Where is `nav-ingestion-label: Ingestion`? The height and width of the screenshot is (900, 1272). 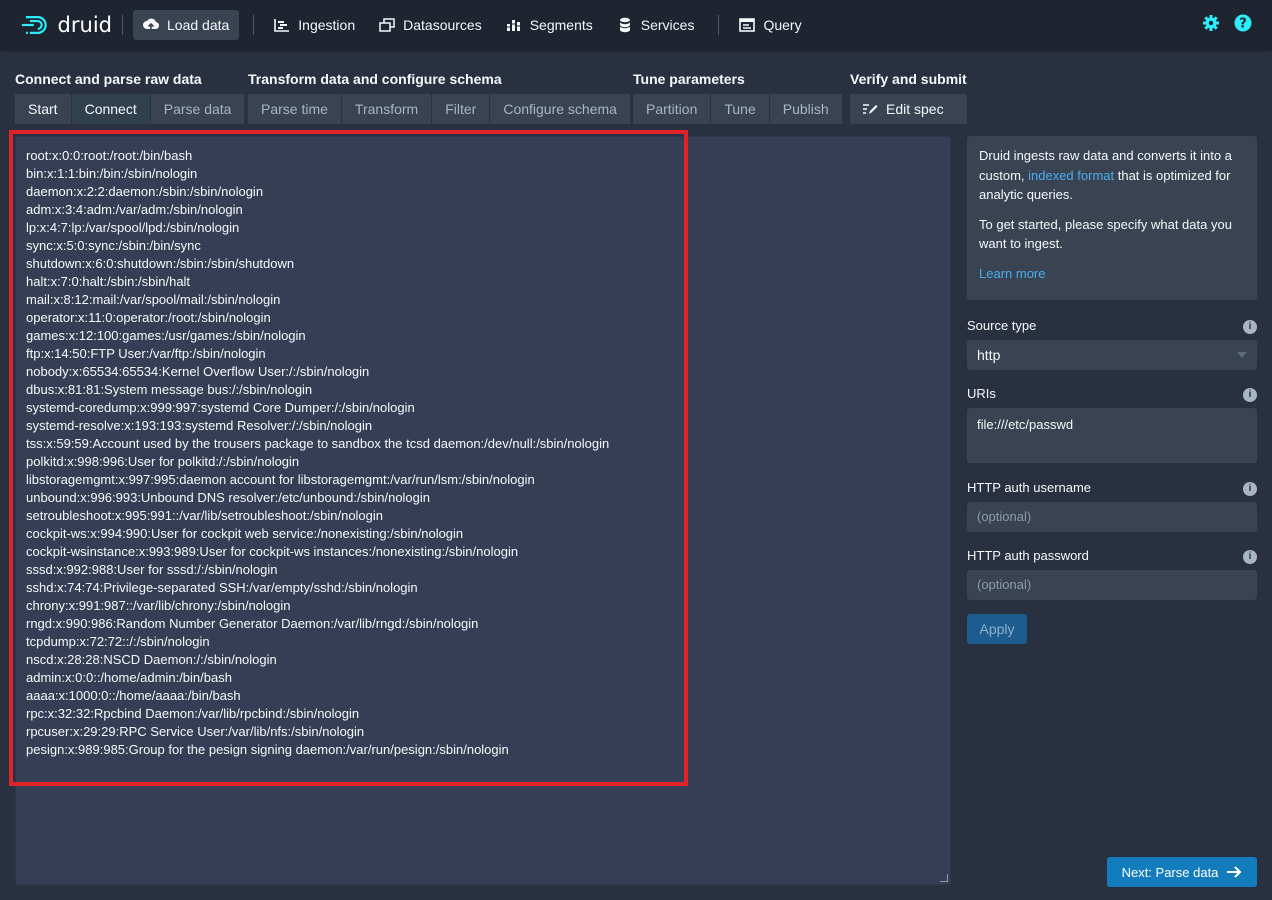 nav-ingestion-label: Ingestion is located at coordinates (327, 25).